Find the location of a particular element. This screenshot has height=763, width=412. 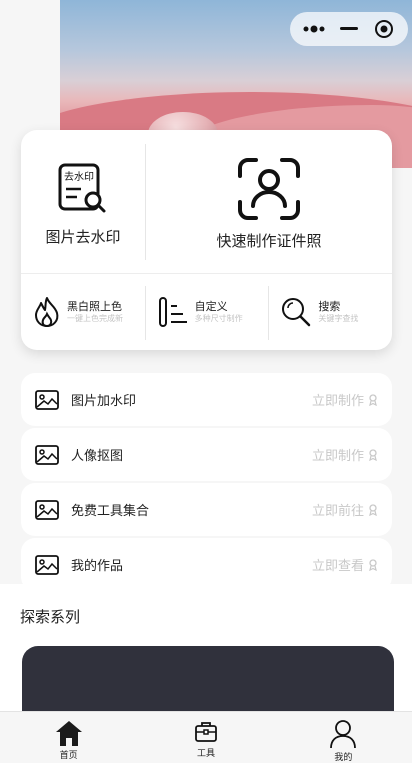

search-subtitle: 关键字查找 is located at coordinates (338, 318).